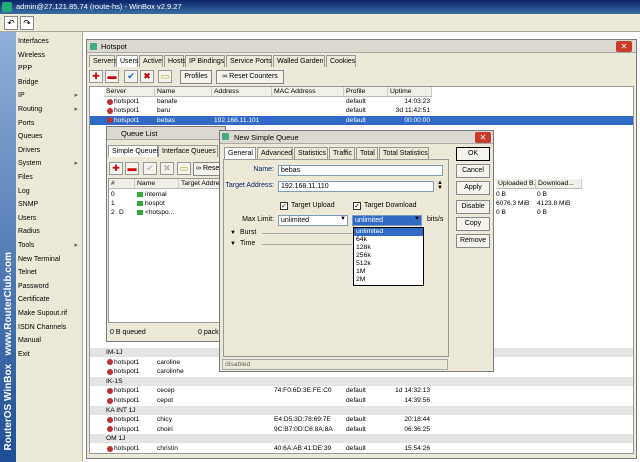 The width and height of the screenshot is (640, 462). What do you see at coordinates (132, 168) in the screenshot?
I see `queue-remove-icon: ▬` at bounding box center [132, 168].